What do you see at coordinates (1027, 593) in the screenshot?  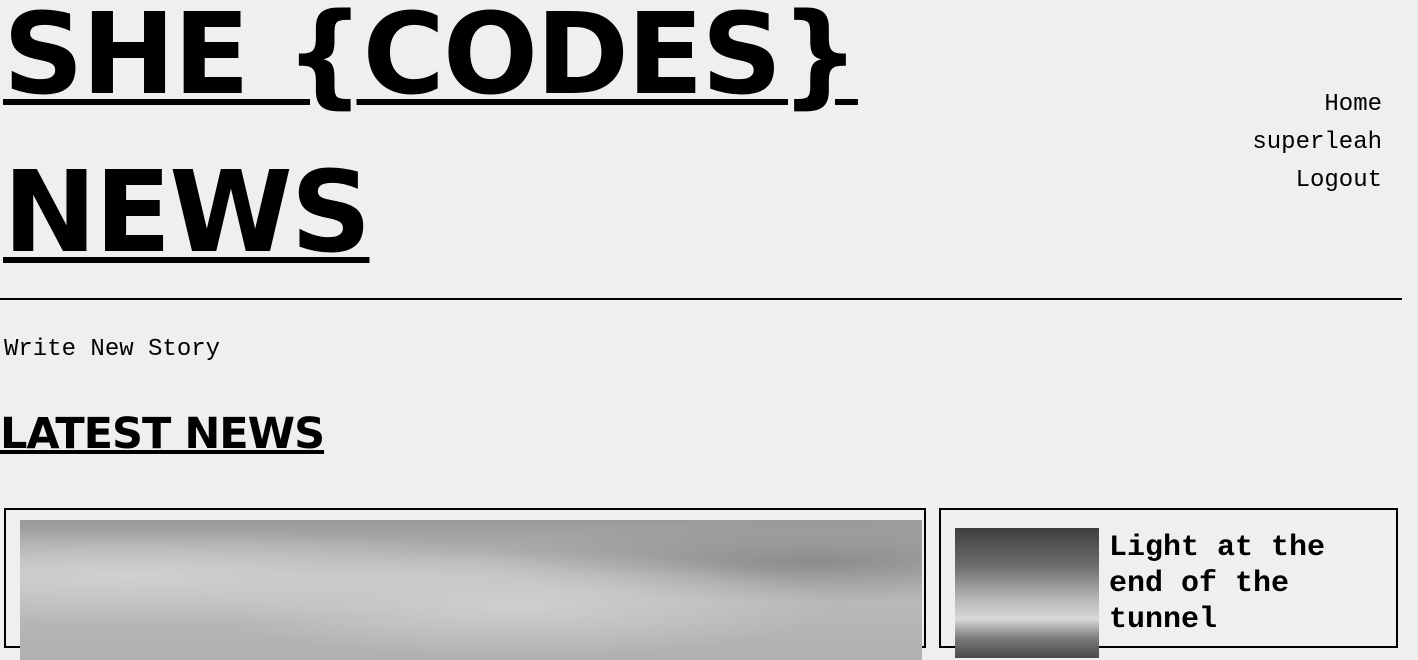 I see `story-thumbnail-image` at bounding box center [1027, 593].